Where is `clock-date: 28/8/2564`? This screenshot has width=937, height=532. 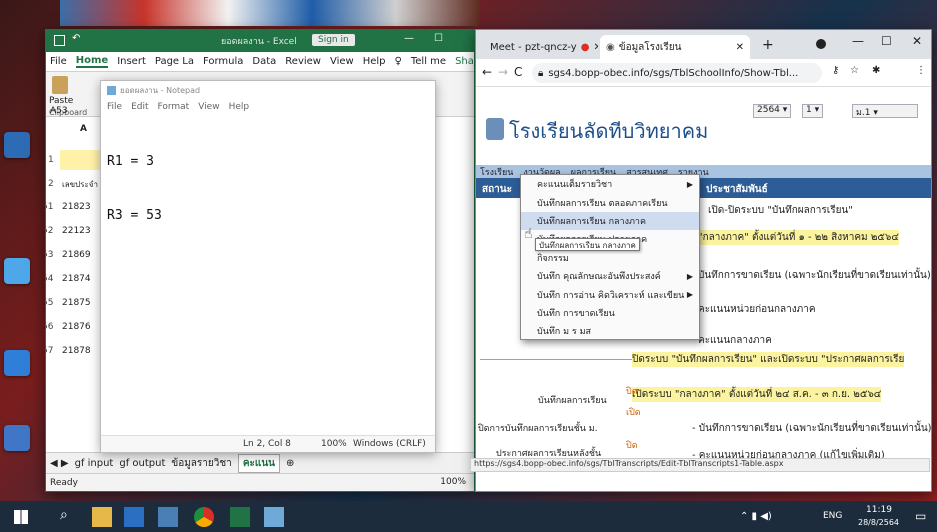 clock-date: 28/8/2564 is located at coordinates (878, 522).